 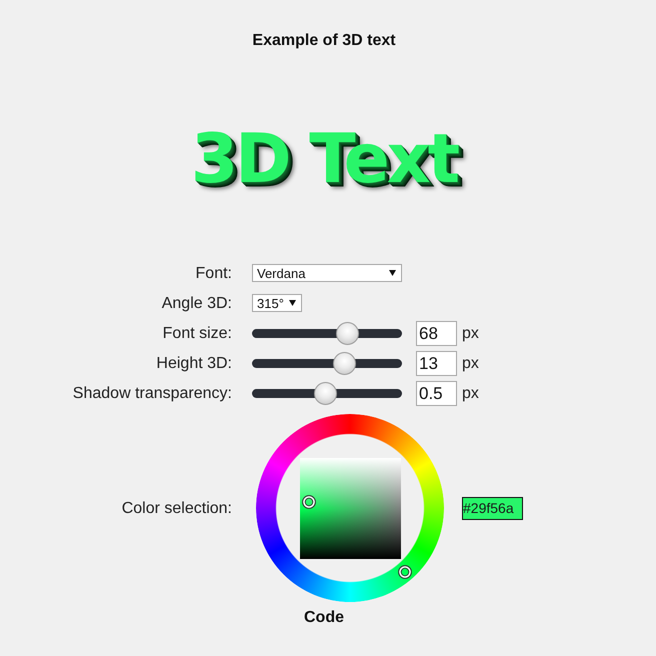 What do you see at coordinates (350, 508) in the screenshot?
I see `color-square` at bounding box center [350, 508].